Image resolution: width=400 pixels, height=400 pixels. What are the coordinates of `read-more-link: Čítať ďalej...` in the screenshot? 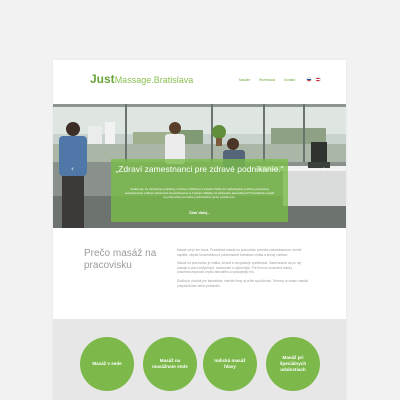 It's located at (199, 213).